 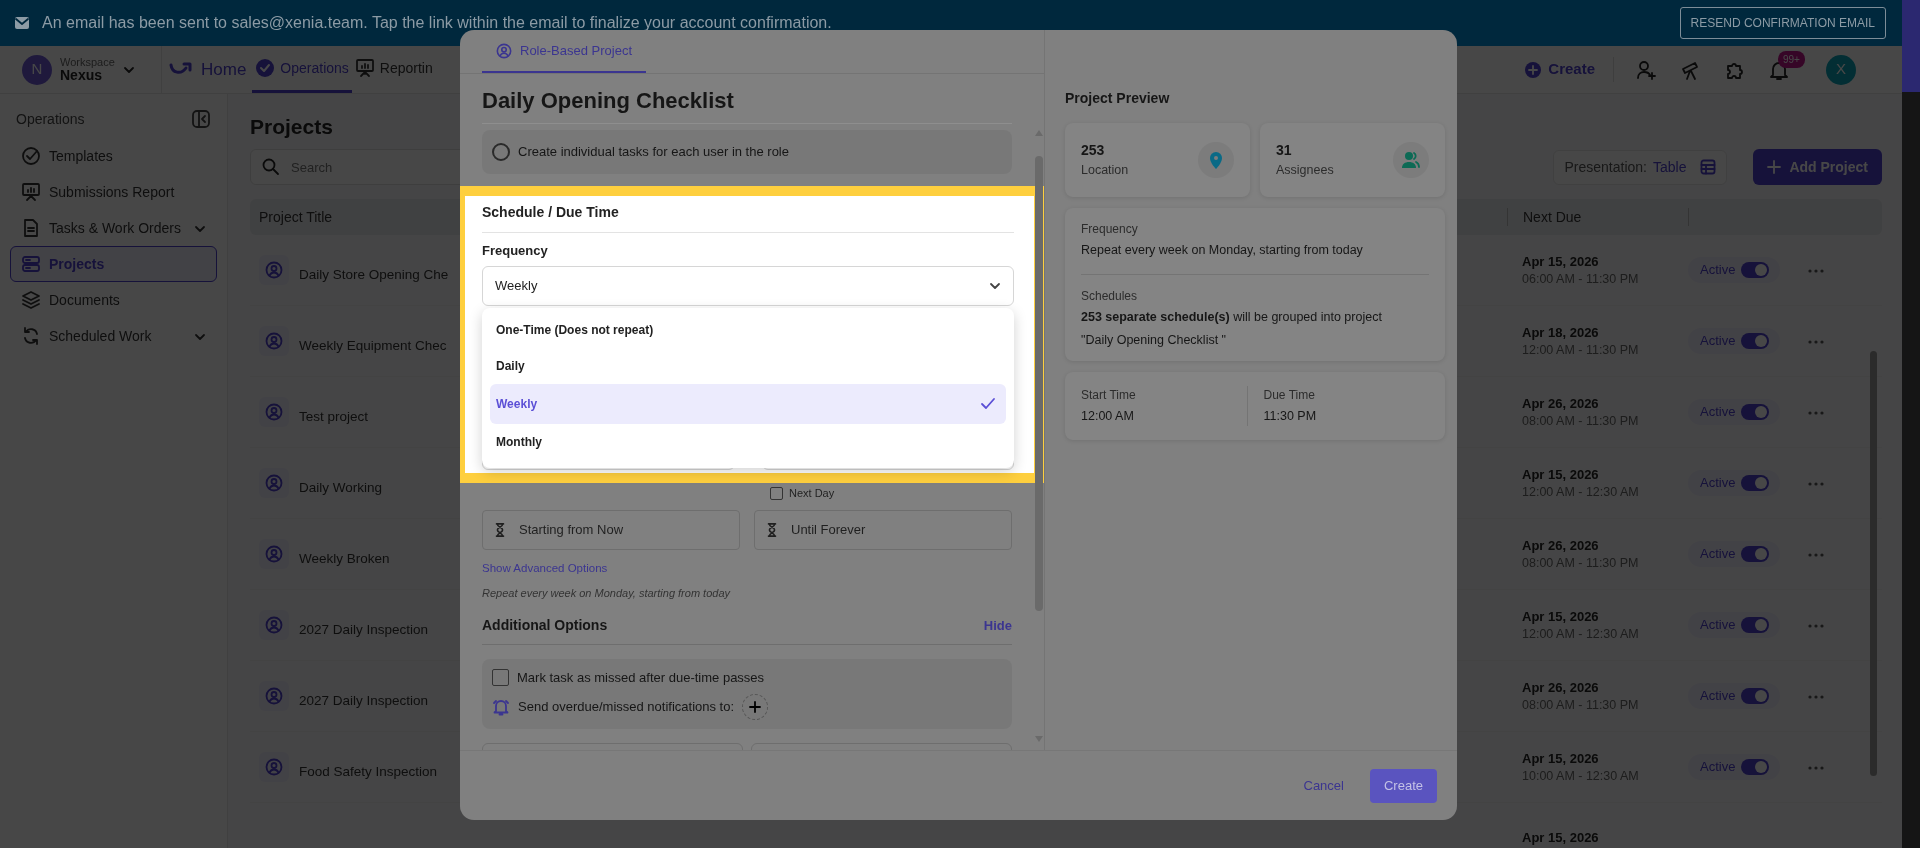 I want to click on stat-label: Location, so click(x=1105, y=171).